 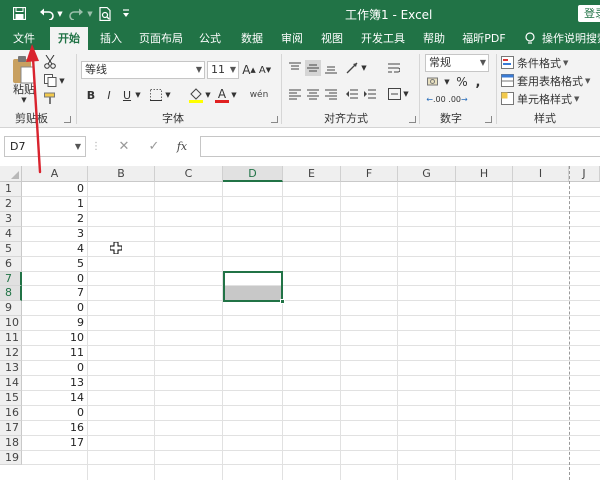 What do you see at coordinates (530, 38) in the screenshot?
I see `lightbulb-icon` at bounding box center [530, 38].